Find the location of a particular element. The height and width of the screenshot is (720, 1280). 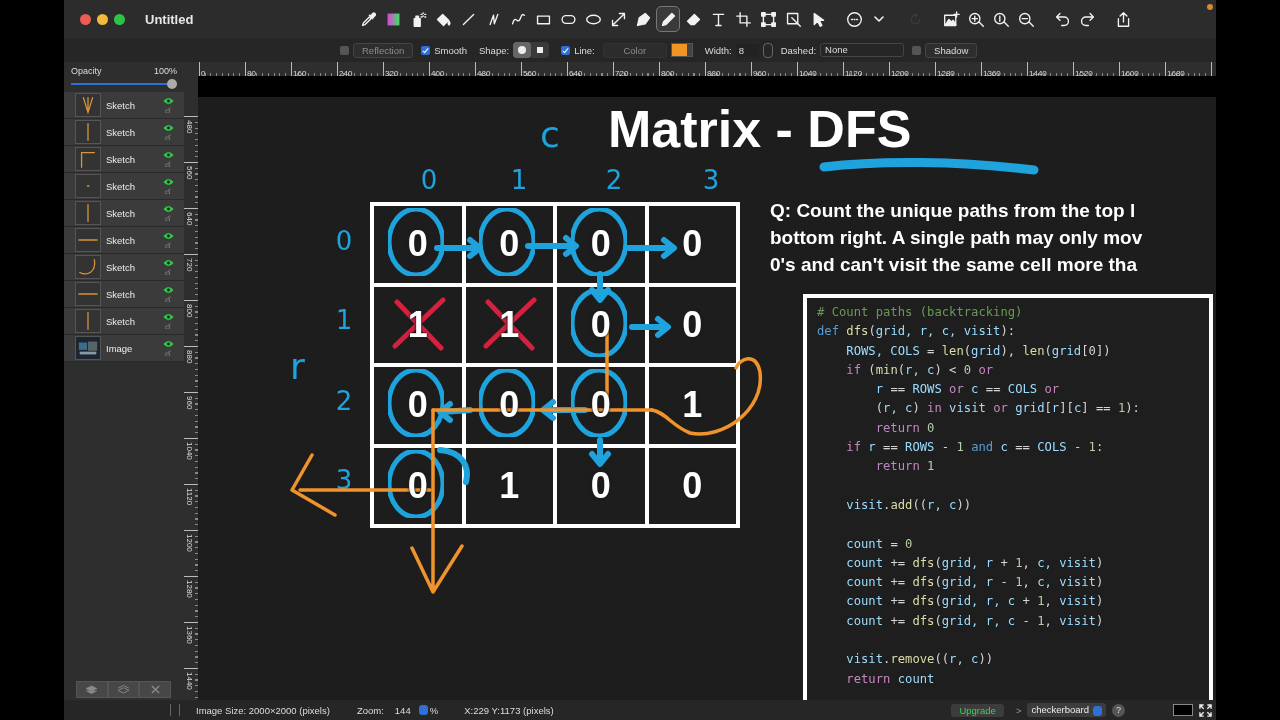

fullscreen-icon is located at coordinates (1205, 710).